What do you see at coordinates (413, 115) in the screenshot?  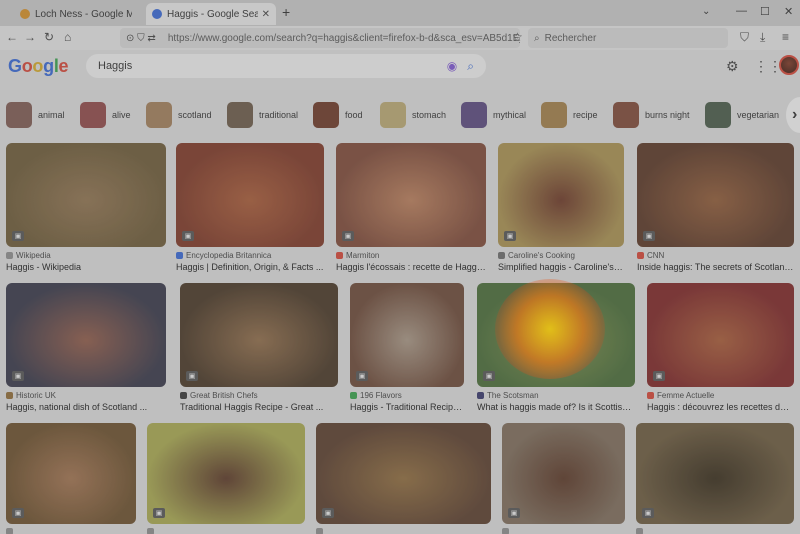 I see `chip-stomach: stomach` at bounding box center [413, 115].